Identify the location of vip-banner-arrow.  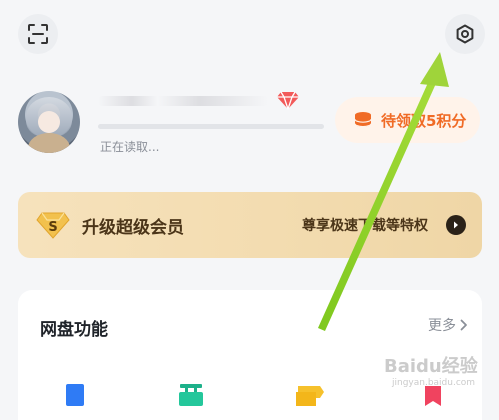
(456, 225).